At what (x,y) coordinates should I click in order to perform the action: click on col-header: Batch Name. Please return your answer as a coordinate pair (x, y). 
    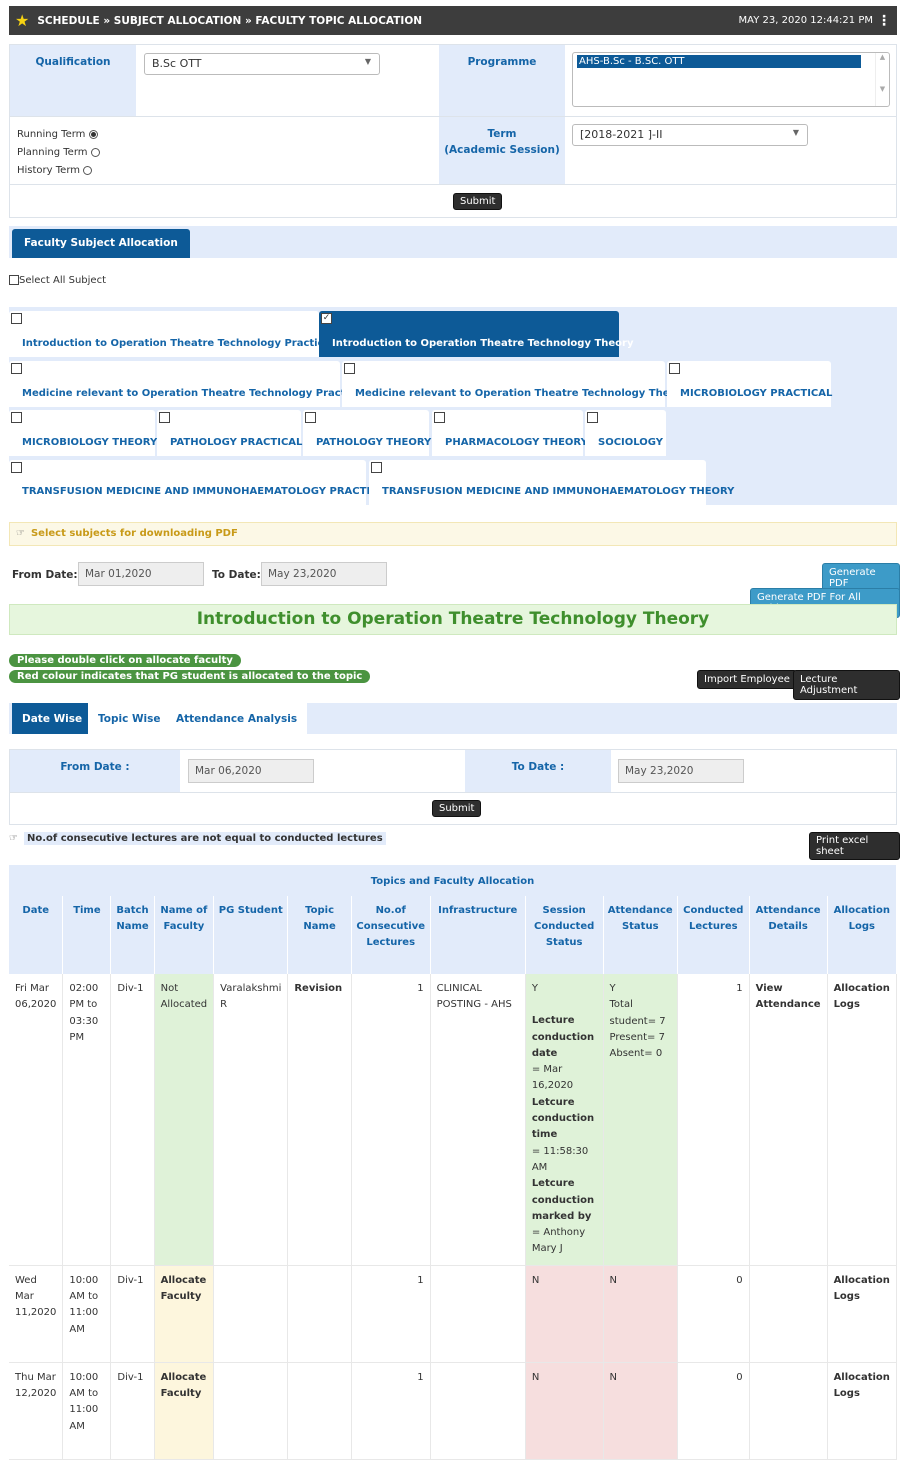
    Looking at the image, I should click on (132, 935).